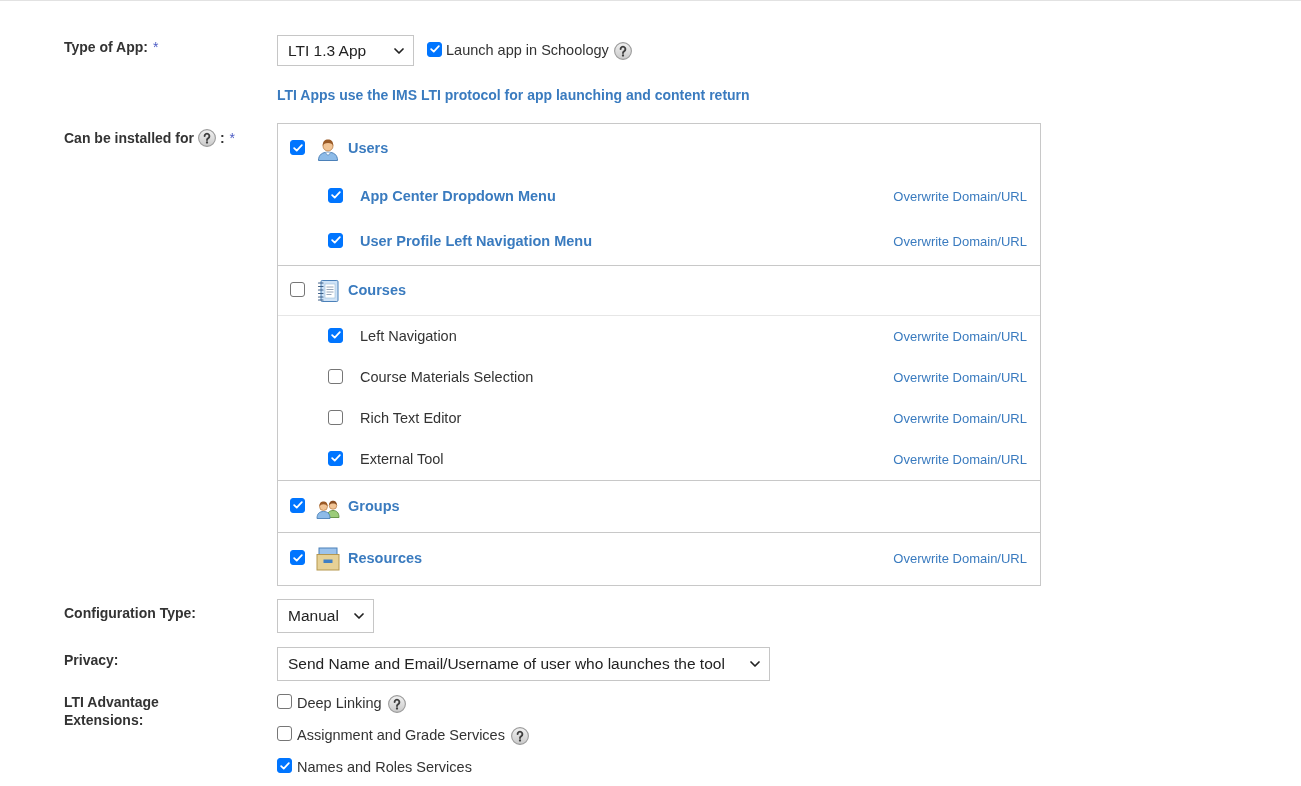 The height and width of the screenshot is (786, 1301). What do you see at coordinates (374, 506) in the screenshot?
I see `section-title: Groups` at bounding box center [374, 506].